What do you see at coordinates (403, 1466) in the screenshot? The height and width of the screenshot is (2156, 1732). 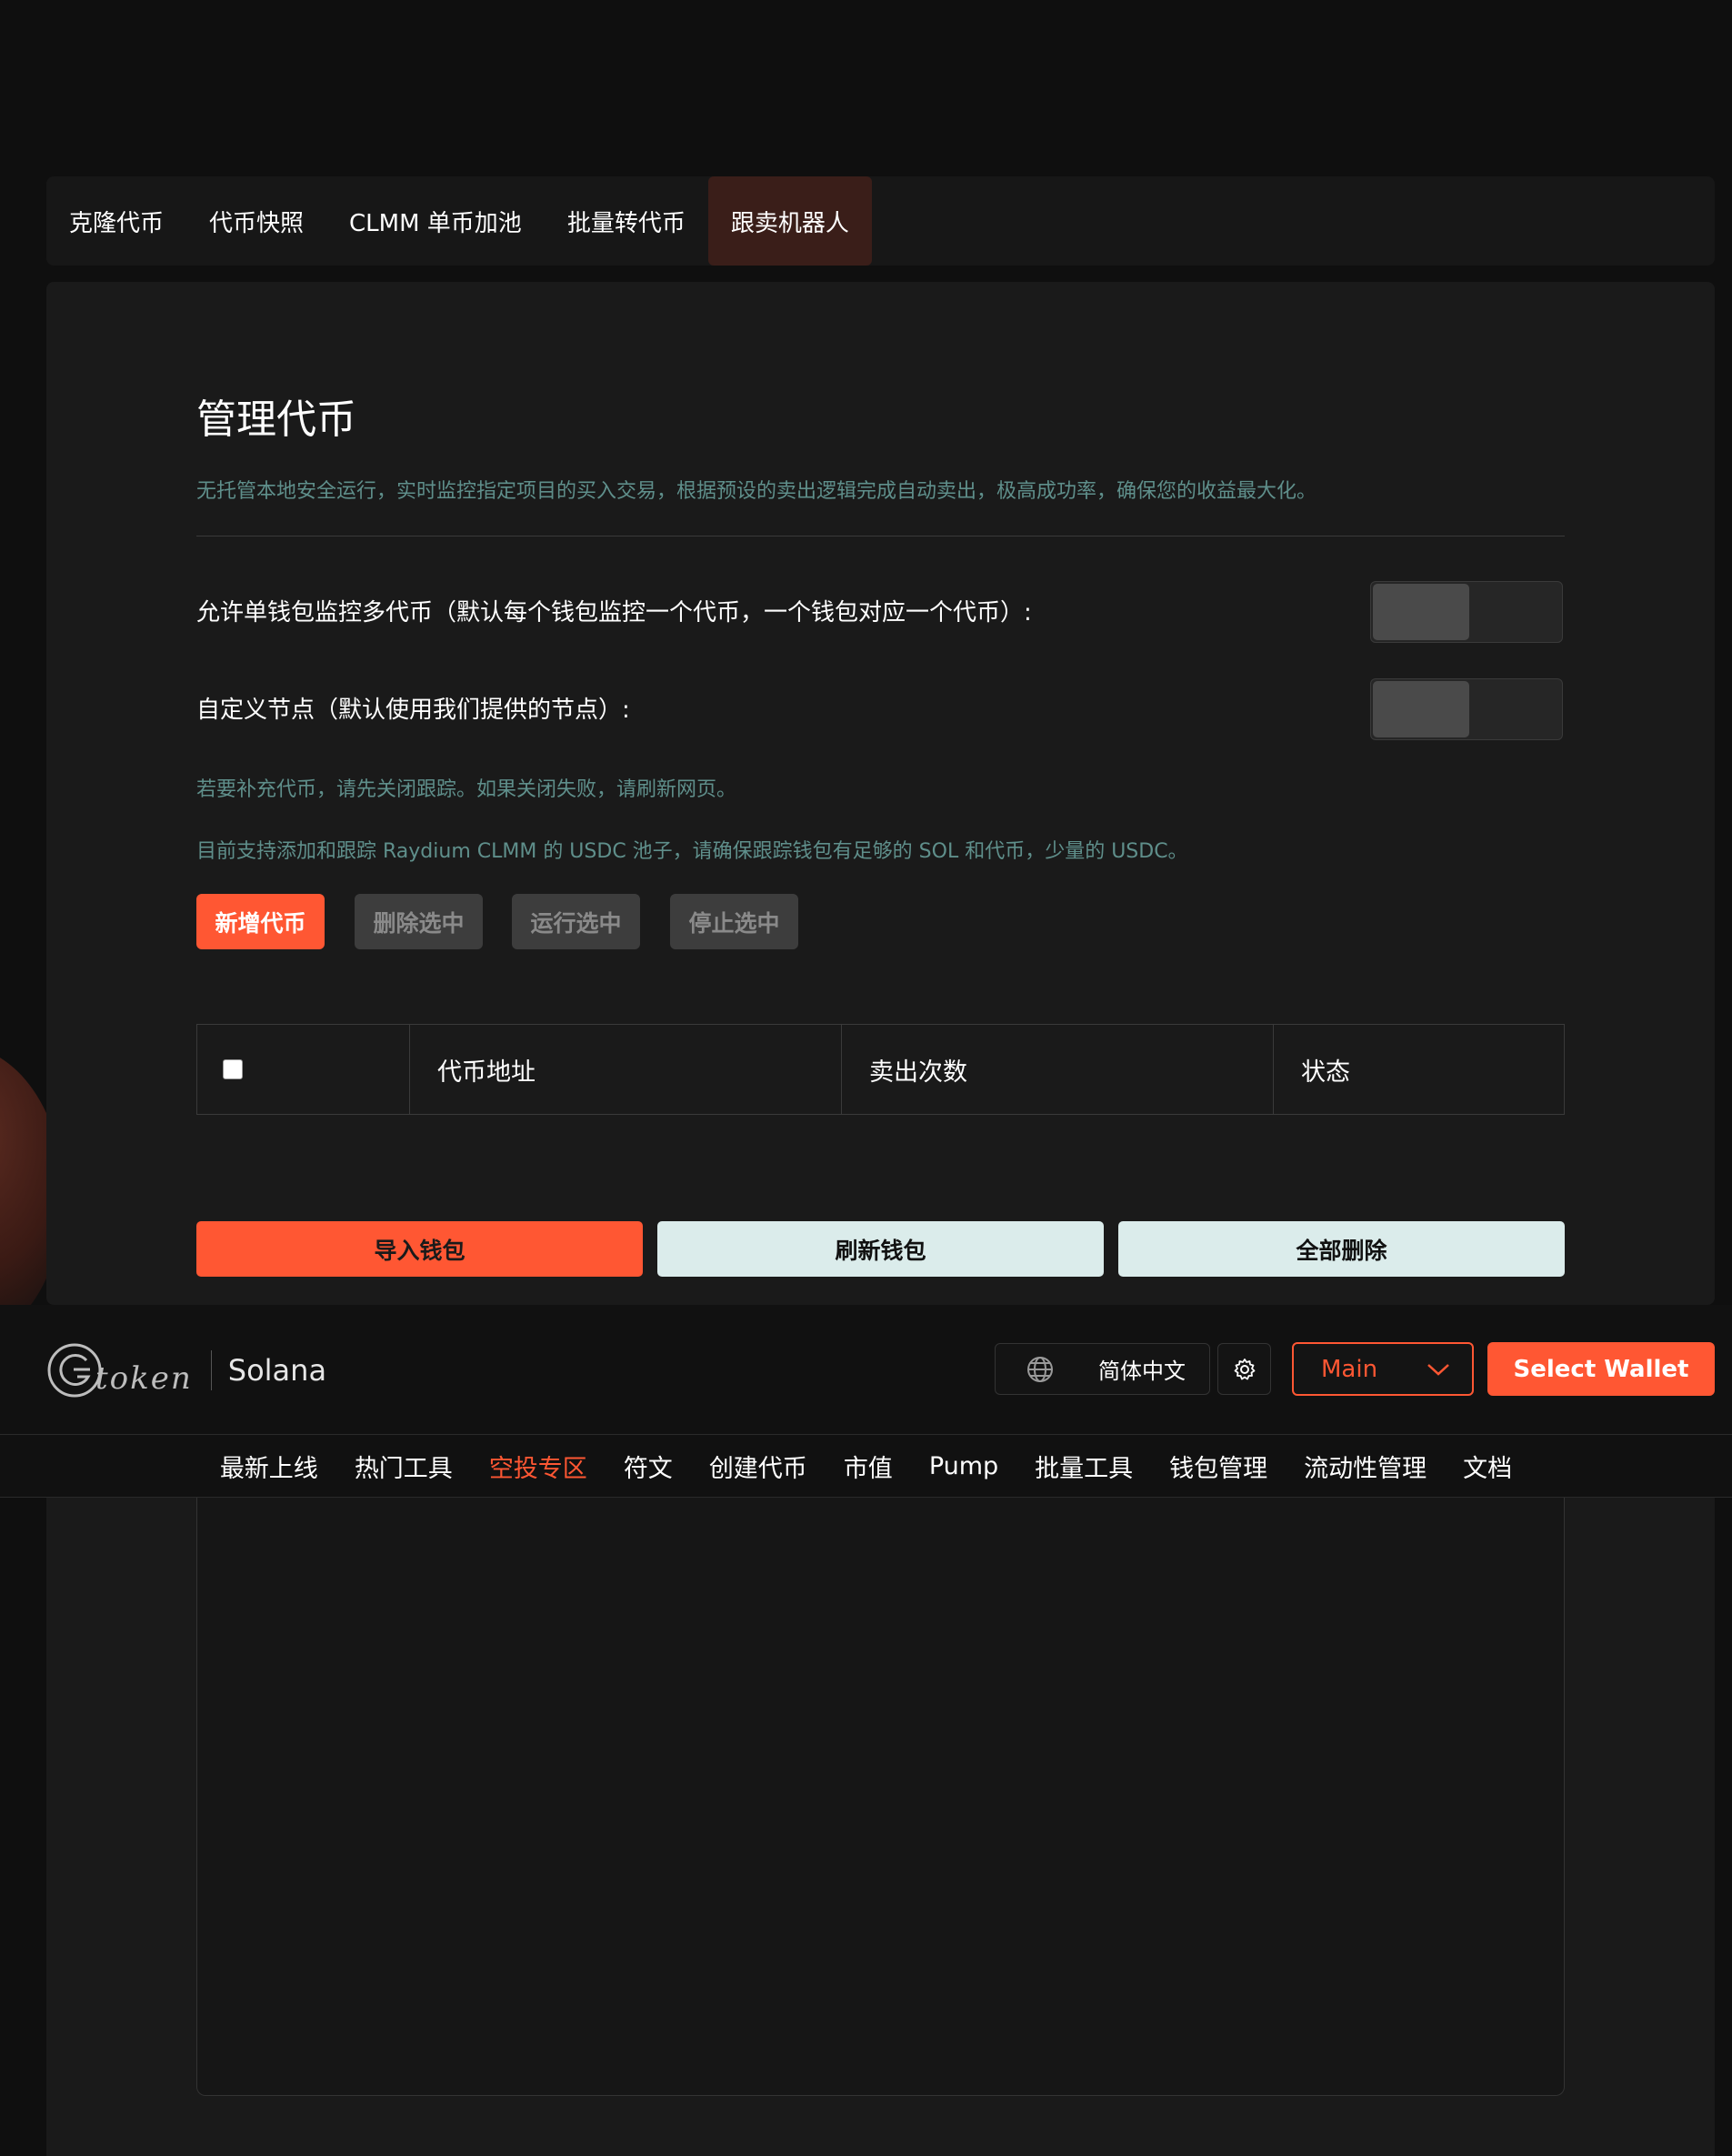 I see `nav-item-hot-tools: 热门工具` at bounding box center [403, 1466].